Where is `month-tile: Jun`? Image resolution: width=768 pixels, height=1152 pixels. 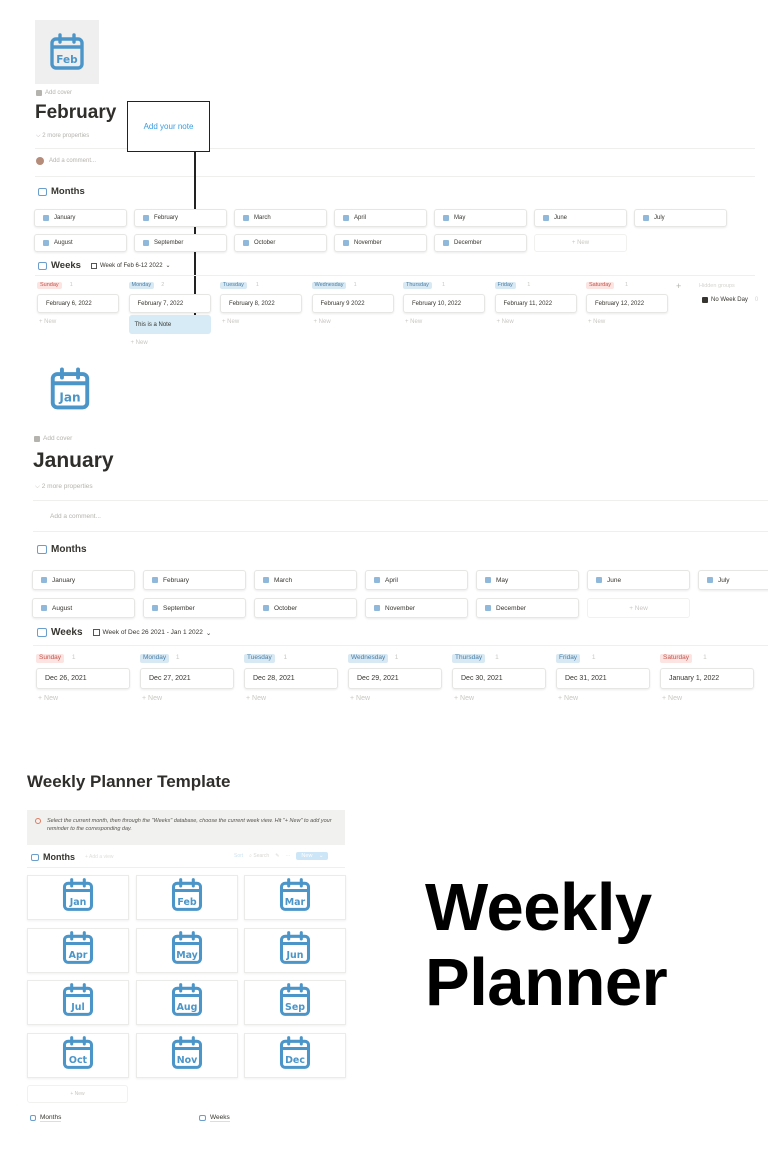
month-tile: Jun is located at coordinates (295, 950).